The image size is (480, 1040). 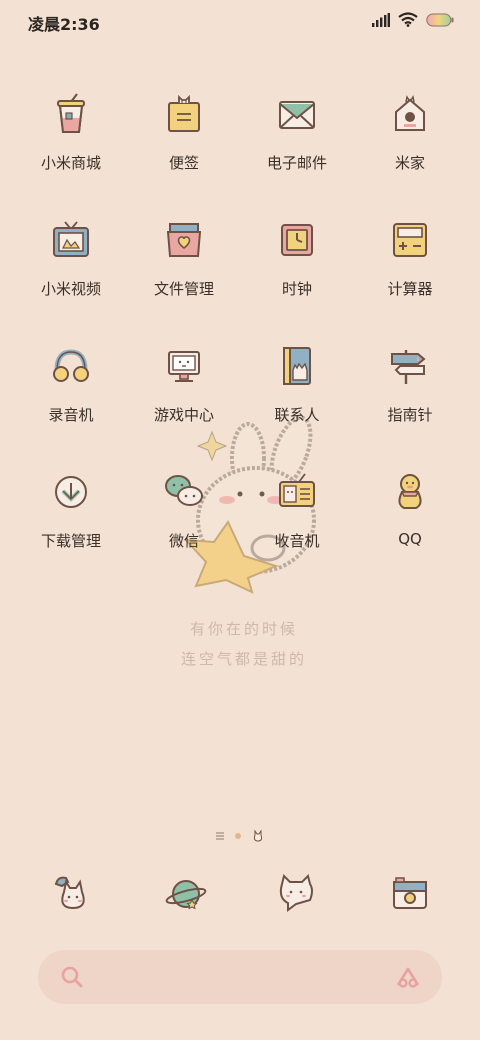 What do you see at coordinates (297, 490) in the screenshot?
I see `radio-icon` at bounding box center [297, 490].